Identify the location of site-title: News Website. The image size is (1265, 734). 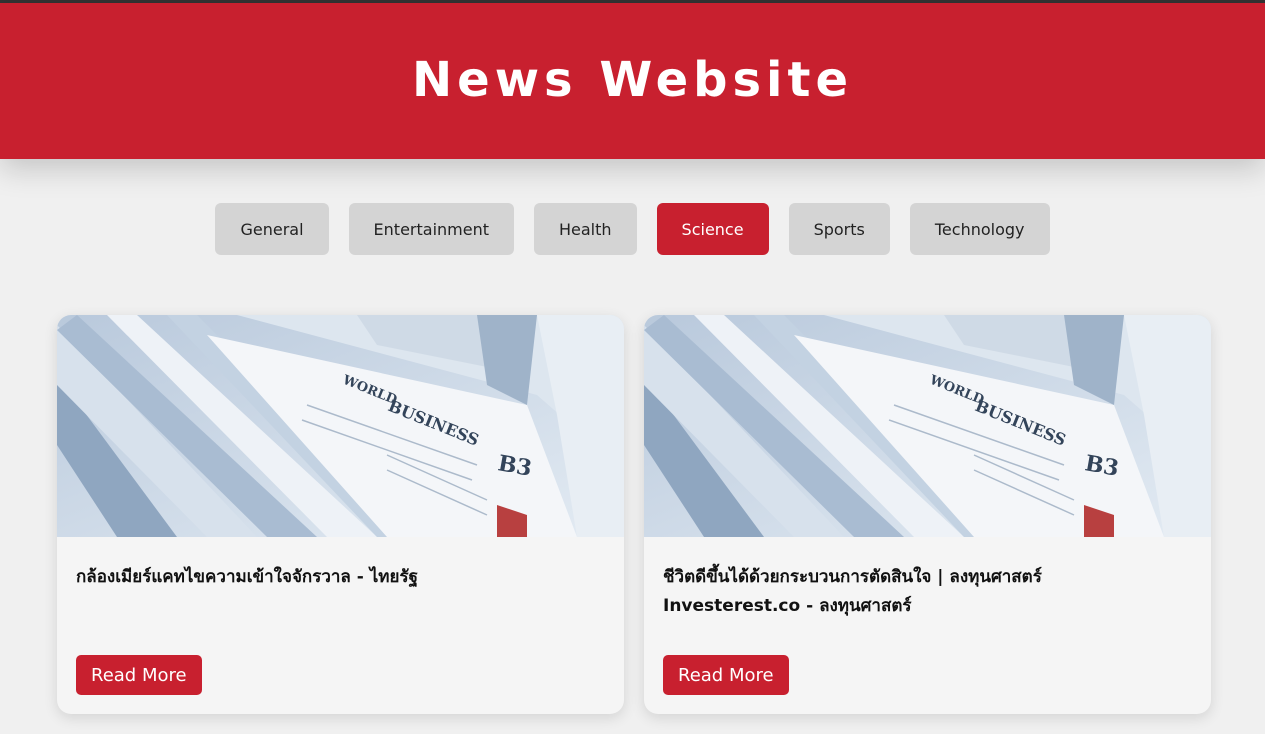
(632, 80).